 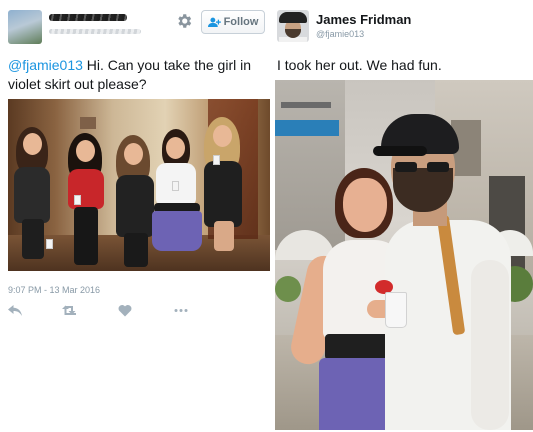 I want to click on follow-label: Follow, so click(x=241, y=22).